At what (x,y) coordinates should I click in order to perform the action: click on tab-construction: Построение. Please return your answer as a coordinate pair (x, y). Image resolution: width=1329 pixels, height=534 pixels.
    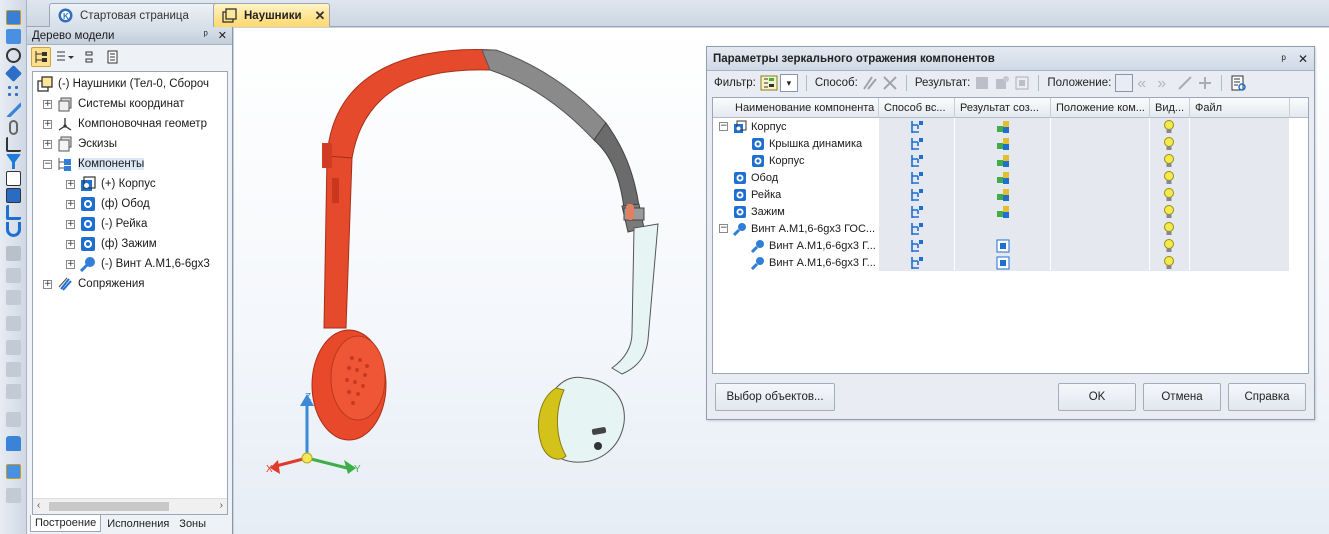
    Looking at the image, I should click on (66, 523).